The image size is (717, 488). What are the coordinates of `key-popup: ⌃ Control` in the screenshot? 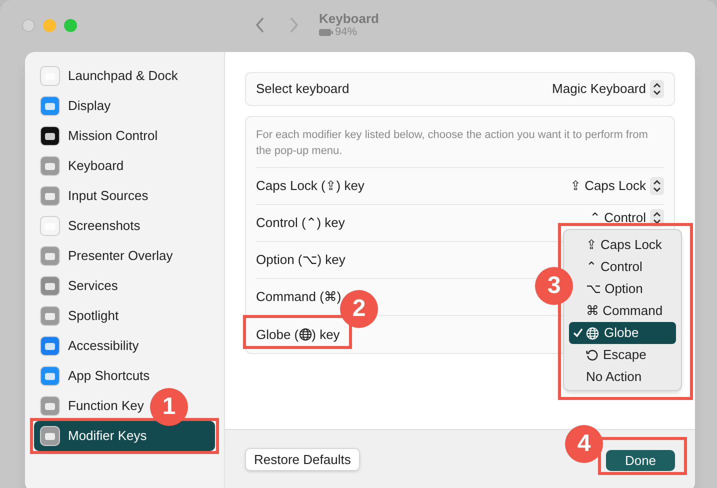 It's located at (627, 218).